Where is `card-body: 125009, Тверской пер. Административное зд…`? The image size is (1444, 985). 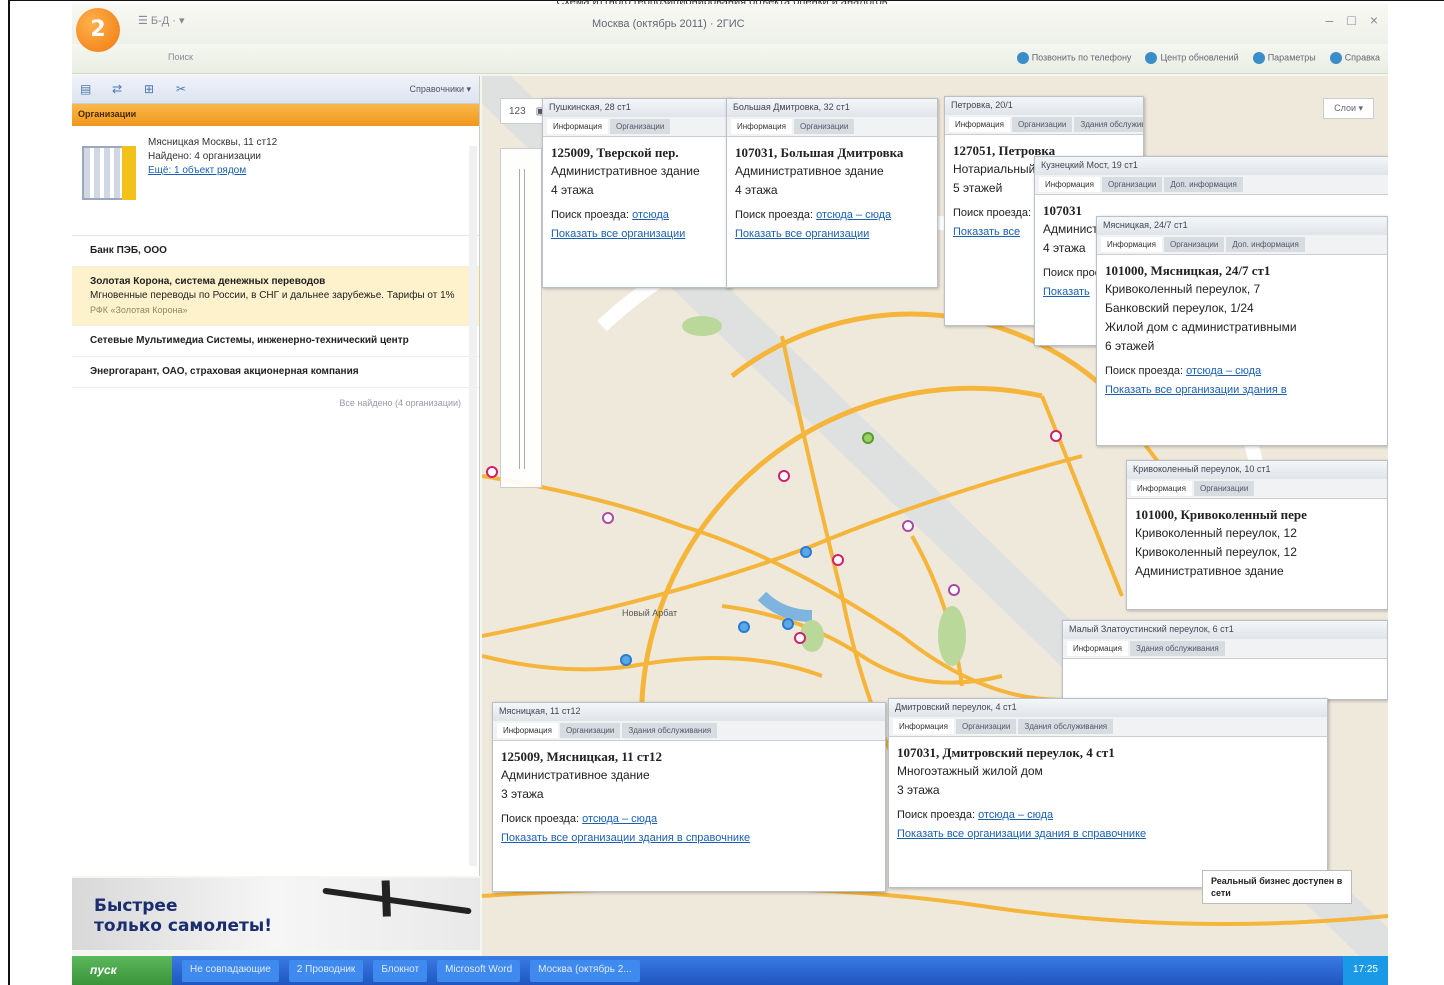
card-body: 125009, Тверской пер. Административное зд… is located at coordinates (637, 193).